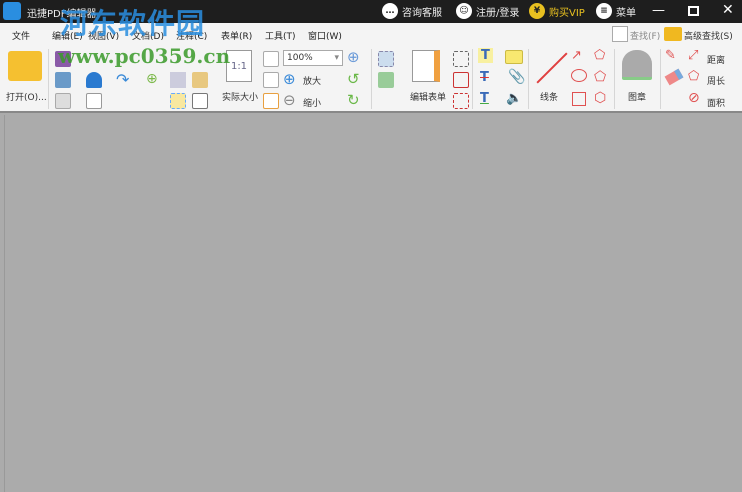 The width and height of the screenshot is (742, 492). Describe the element at coordinates (626, 13) in the screenshot. I see `menu-label: 菜单` at that location.